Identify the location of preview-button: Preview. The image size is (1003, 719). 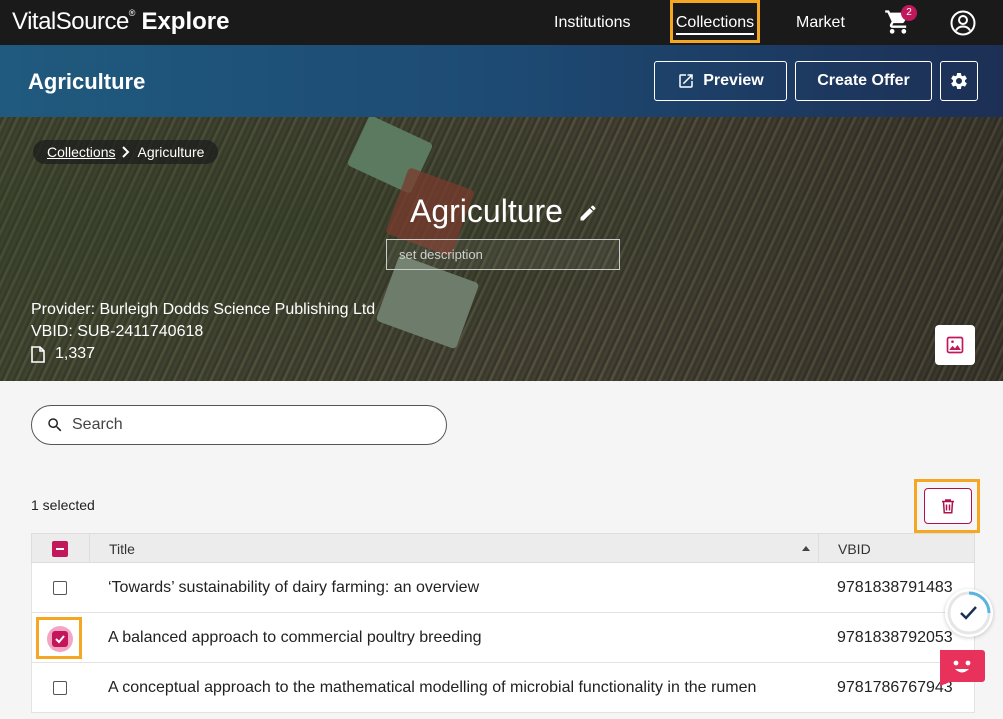
(720, 81).